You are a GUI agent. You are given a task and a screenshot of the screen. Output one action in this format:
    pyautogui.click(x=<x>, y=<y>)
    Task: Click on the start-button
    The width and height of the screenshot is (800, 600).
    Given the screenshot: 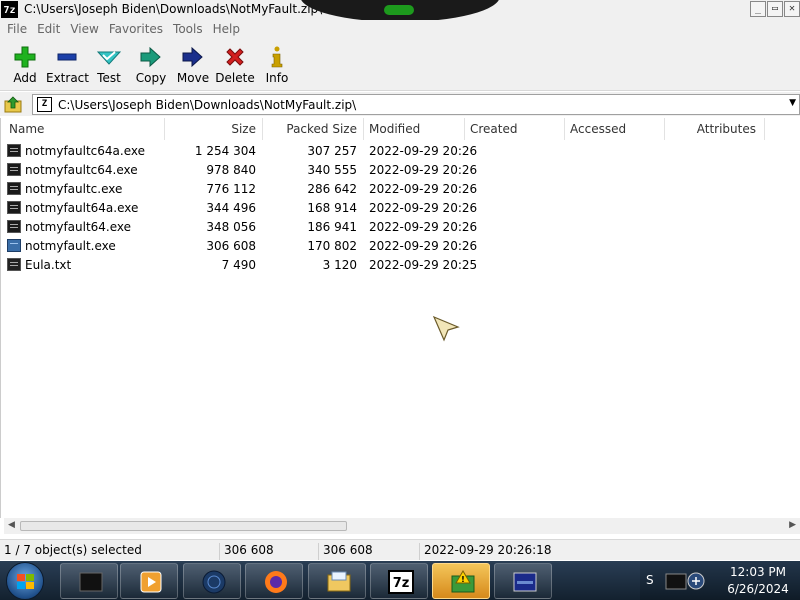 What is the action you would take?
    pyautogui.click(x=25, y=581)
    